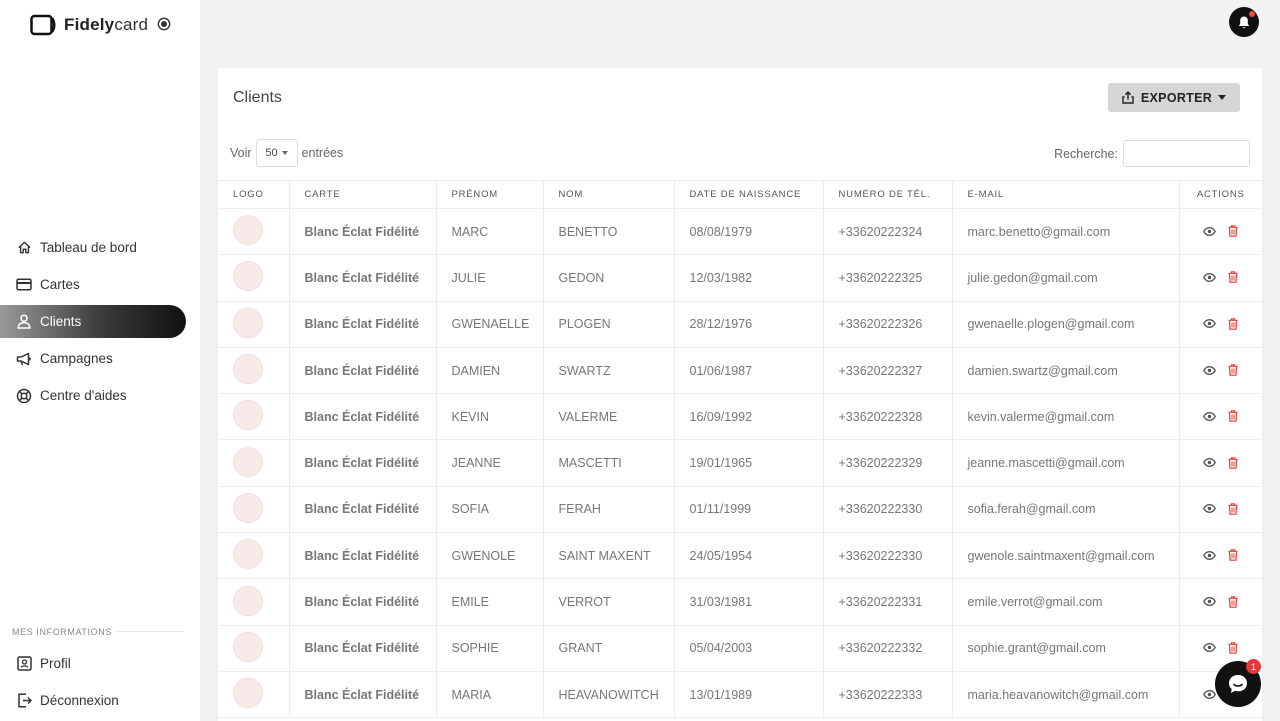 This screenshot has height=721, width=1280. I want to click on brand-logo: Fidelycard, so click(89, 25).